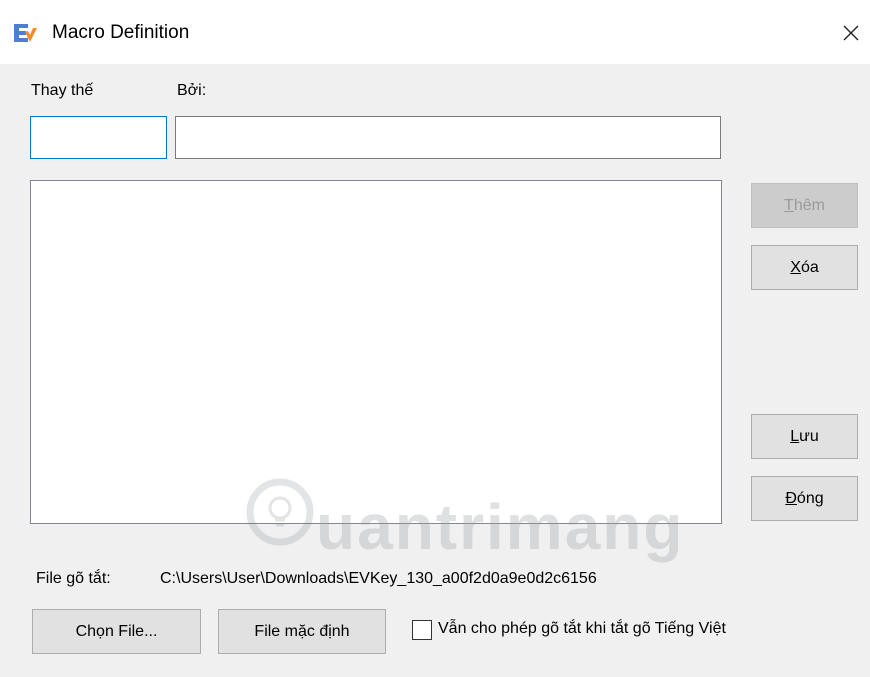 This screenshot has height=677, width=870. I want to click on dong-label: Đóng, so click(804, 498).